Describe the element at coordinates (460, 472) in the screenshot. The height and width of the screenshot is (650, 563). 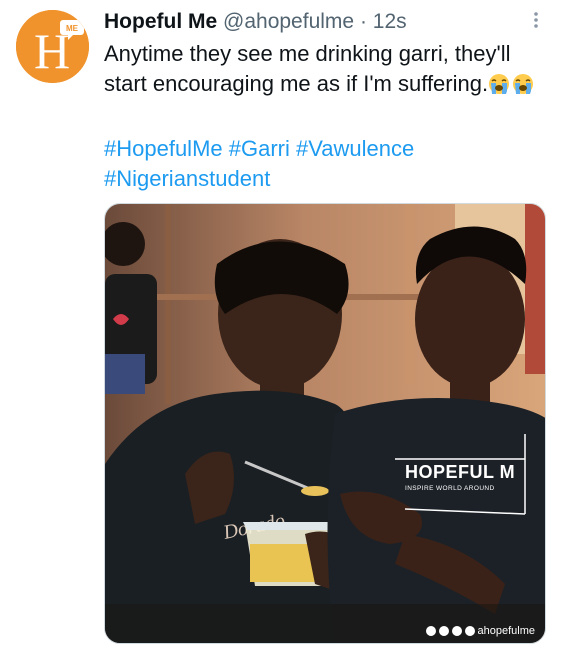
I see `shirt-brand-text: HOPEFUL M` at that location.